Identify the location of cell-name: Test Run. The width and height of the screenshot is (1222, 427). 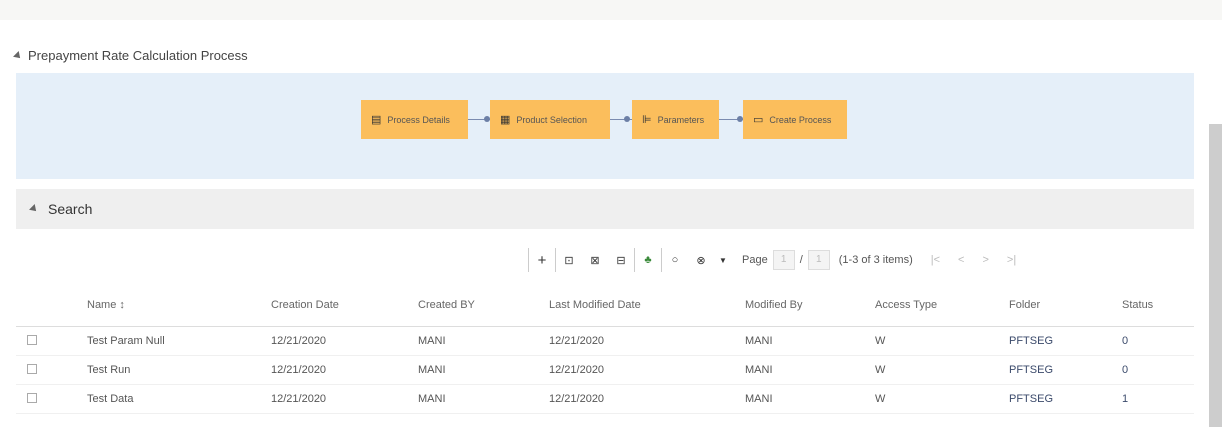
(178, 370).